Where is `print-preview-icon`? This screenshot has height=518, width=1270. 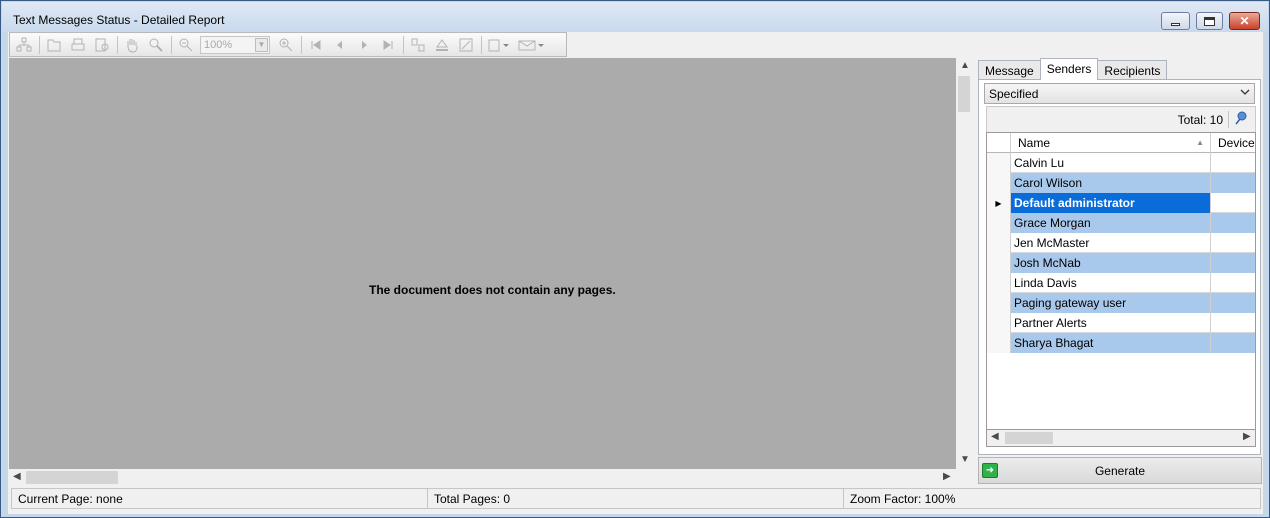
print-preview-icon is located at coordinates (102, 45).